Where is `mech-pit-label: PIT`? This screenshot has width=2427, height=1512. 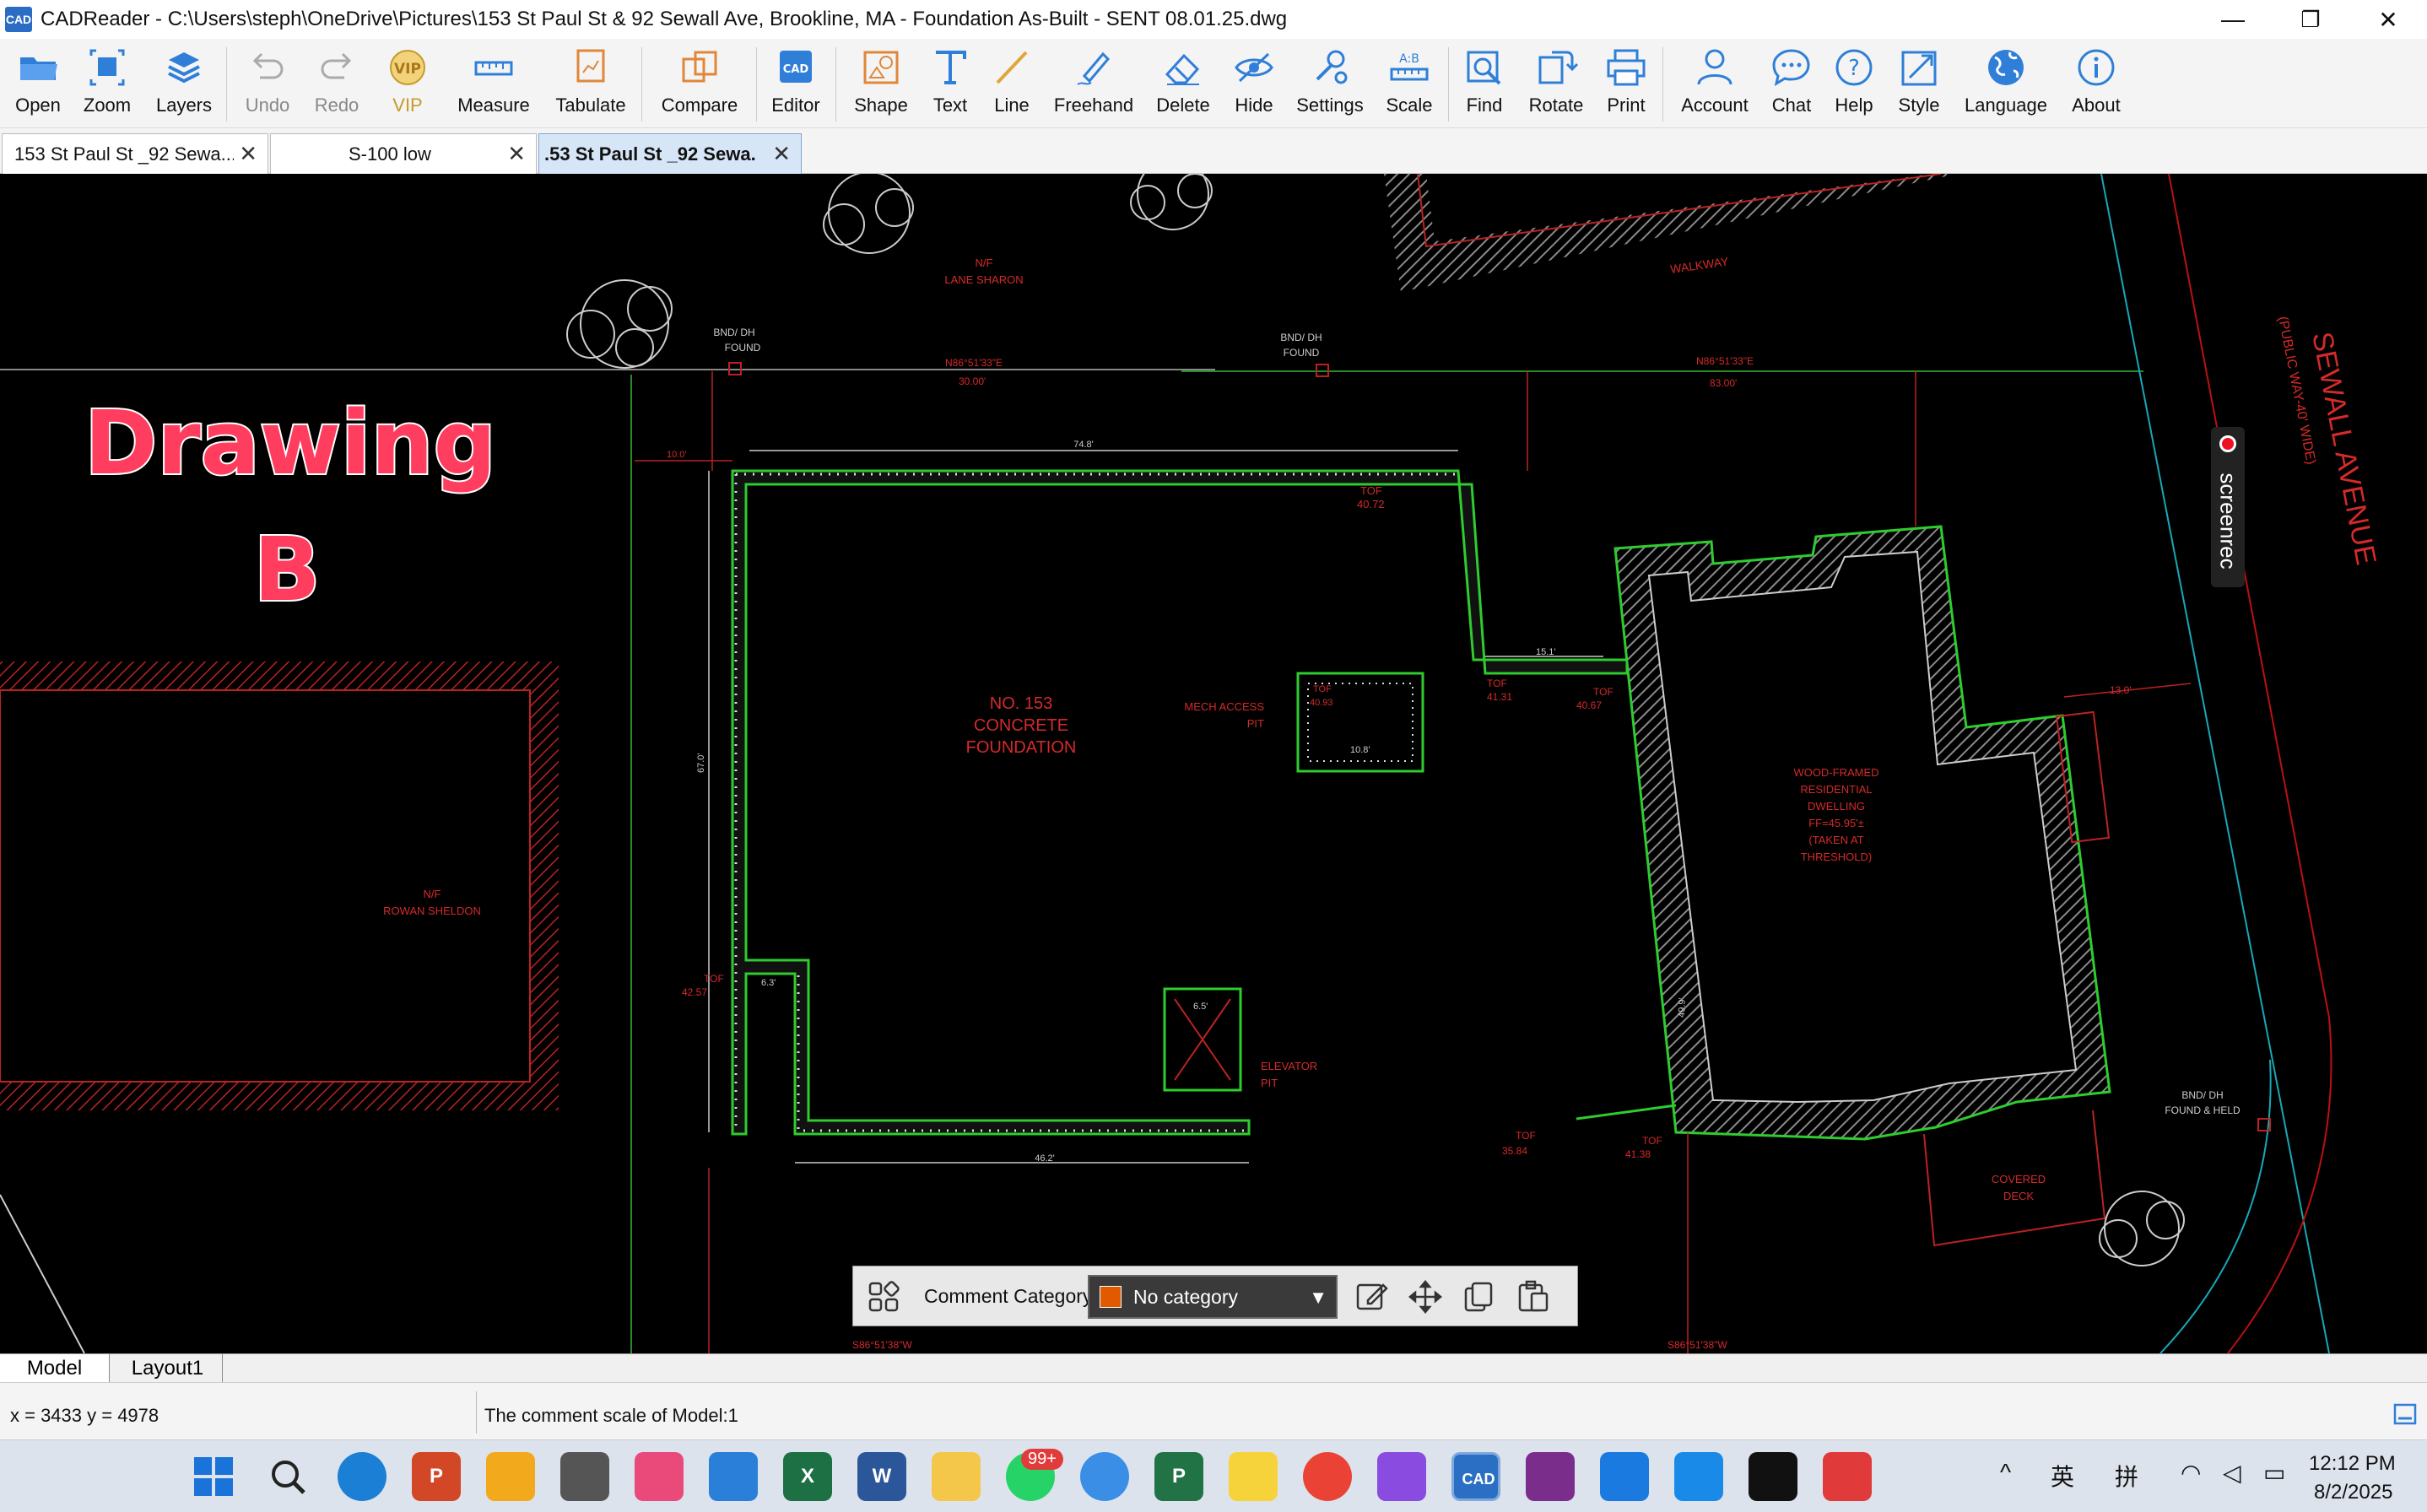
mech-pit-label: PIT is located at coordinates (1255, 723).